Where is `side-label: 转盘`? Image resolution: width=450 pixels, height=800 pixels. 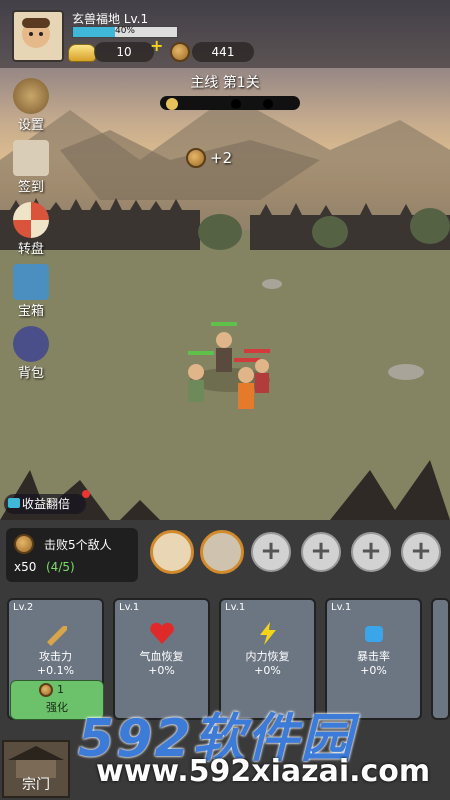 side-label: 转盘 is located at coordinates (30, 249).